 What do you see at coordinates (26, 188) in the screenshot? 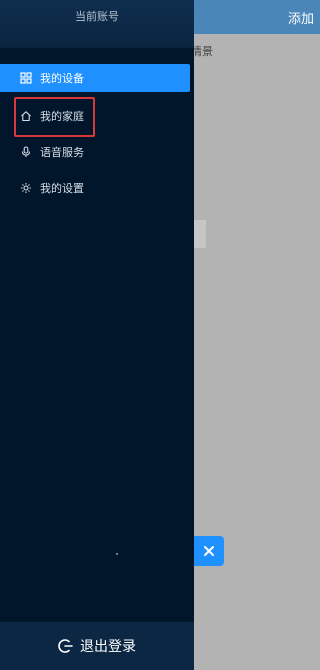
I see `gear-icon` at bounding box center [26, 188].